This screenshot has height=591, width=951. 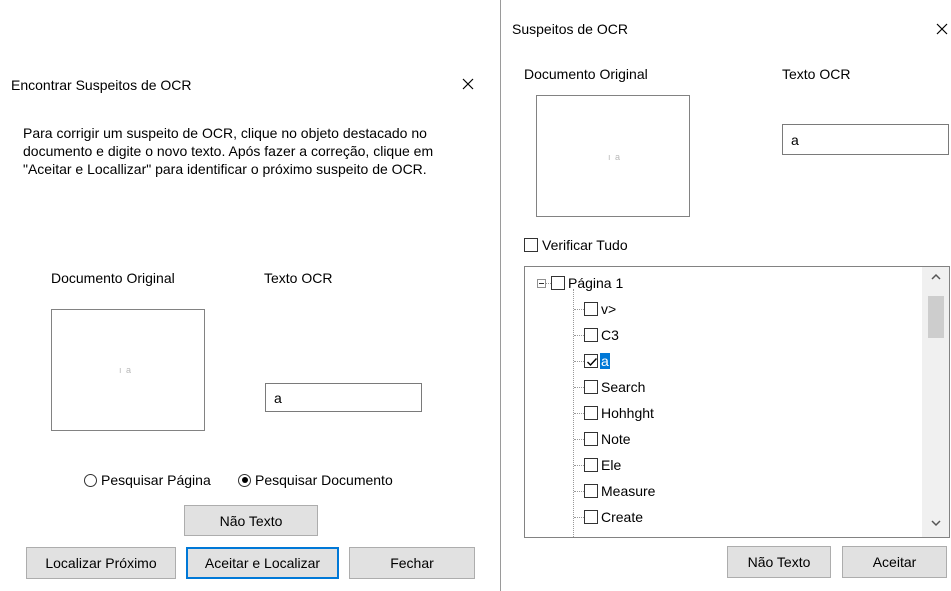 I want to click on search-page-radio: Pesquisar Página, so click(x=147, y=480).